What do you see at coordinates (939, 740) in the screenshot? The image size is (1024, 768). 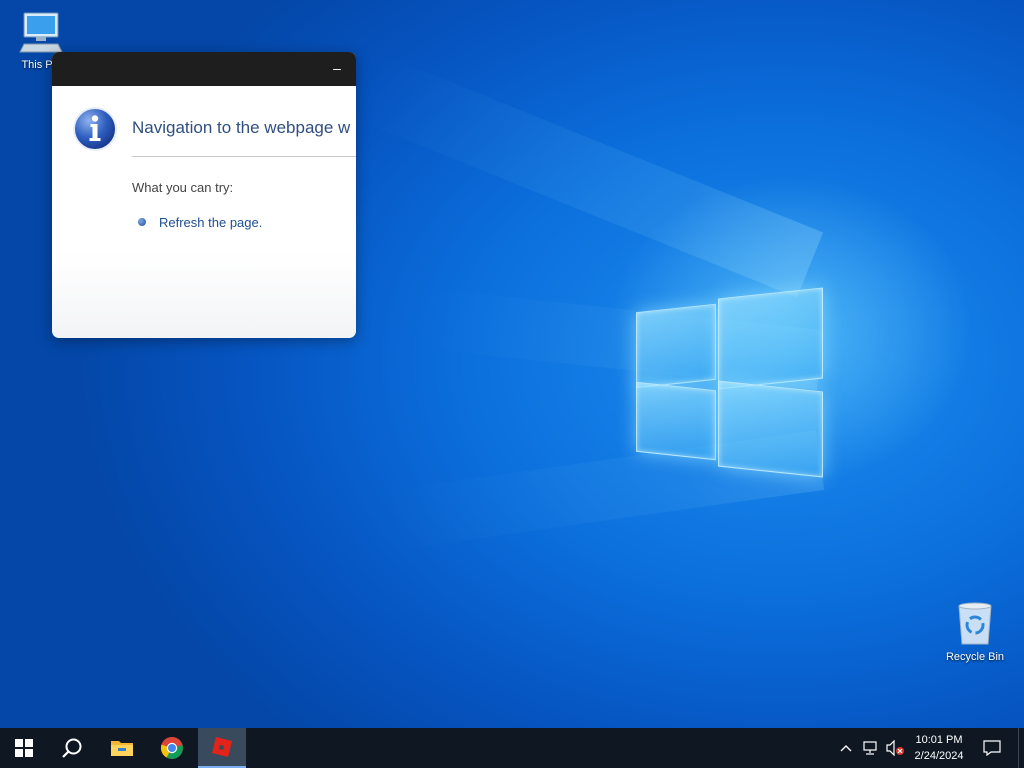 I see `clock-time: 10:01 PM` at bounding box center [939, 740].